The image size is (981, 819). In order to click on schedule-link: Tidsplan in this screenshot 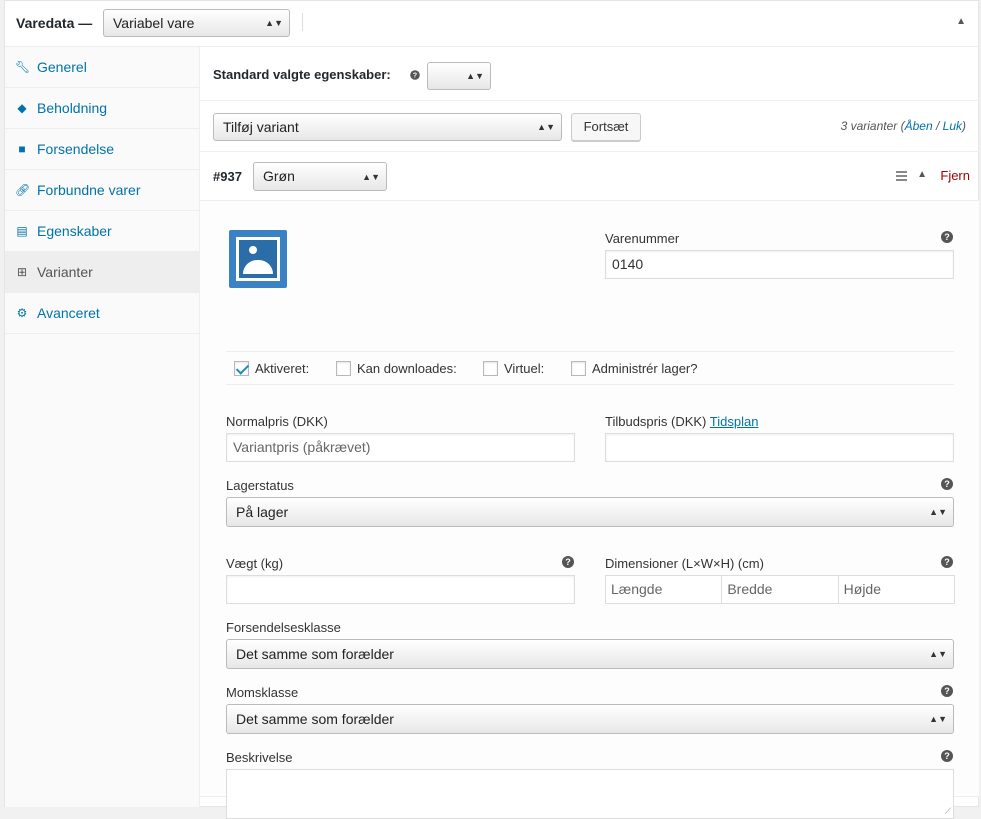, I will do `click(734, 421)`.